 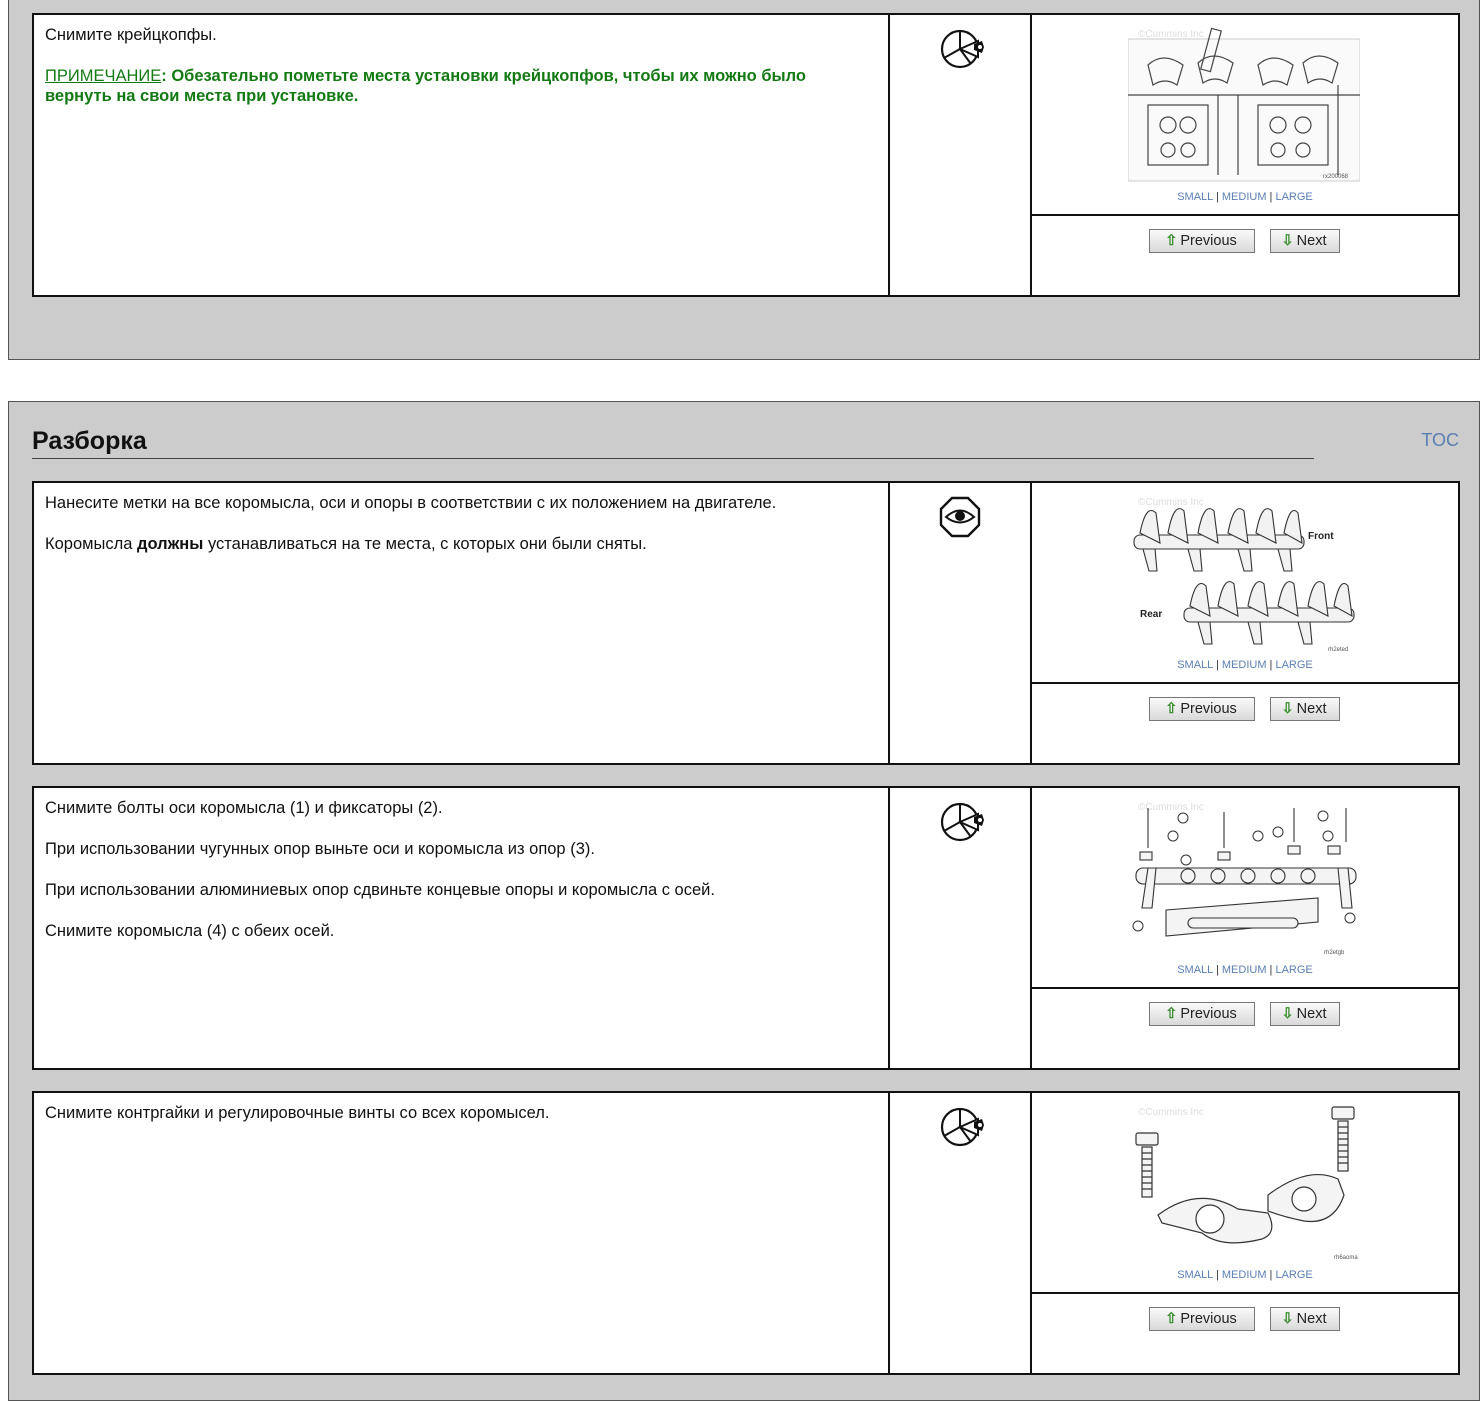 I want to click on crosshead-illustration: ©Cummins Inc rx200068, so click(x=1244, y=104).